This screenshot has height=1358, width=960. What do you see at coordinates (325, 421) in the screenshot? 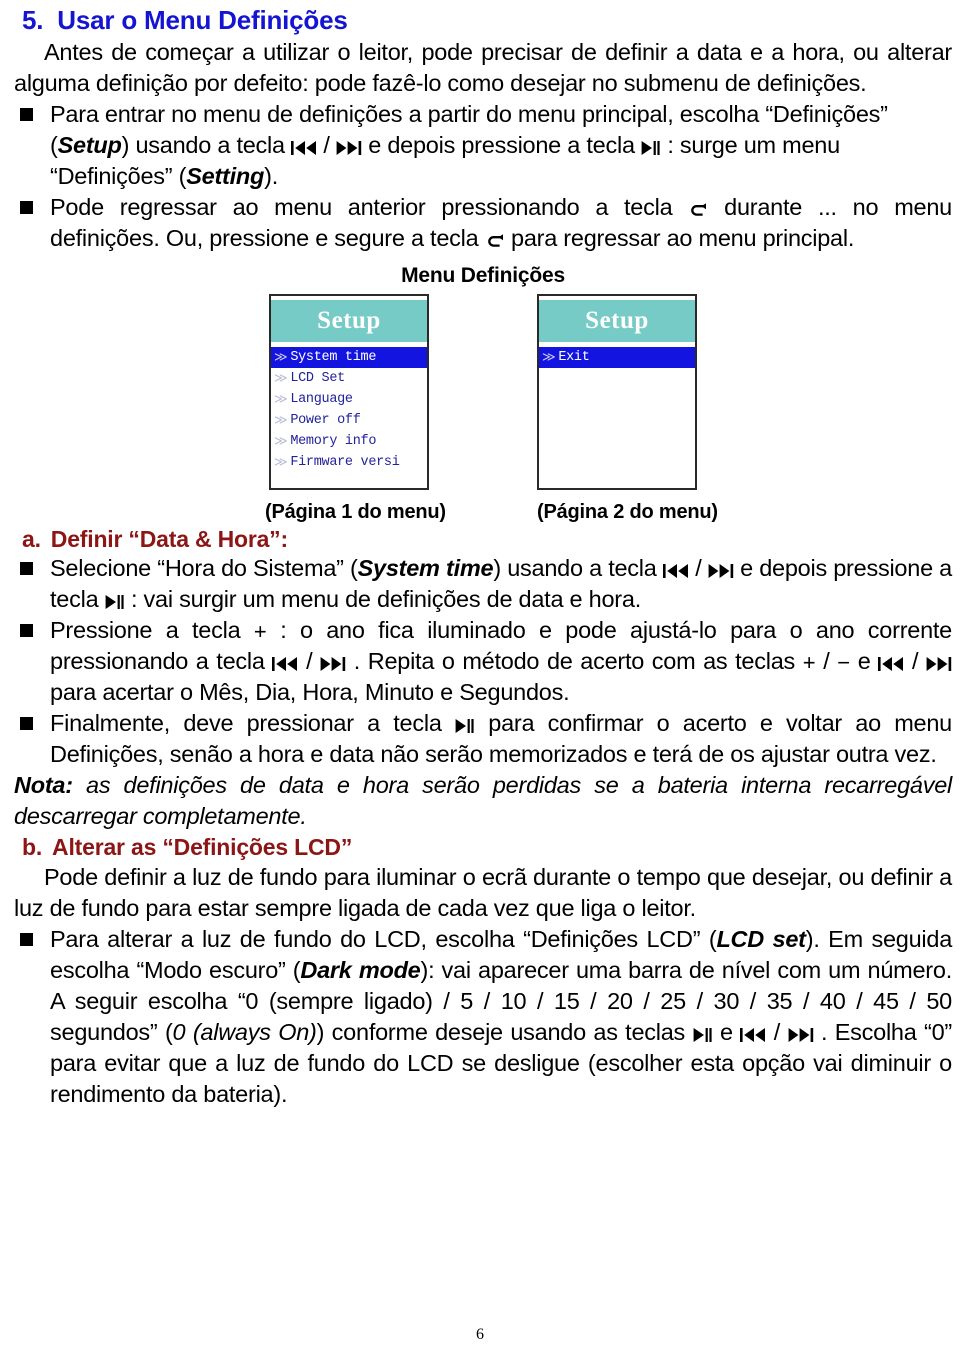
I see `menu-item-label: Power off` at bounding box center [325, 421].